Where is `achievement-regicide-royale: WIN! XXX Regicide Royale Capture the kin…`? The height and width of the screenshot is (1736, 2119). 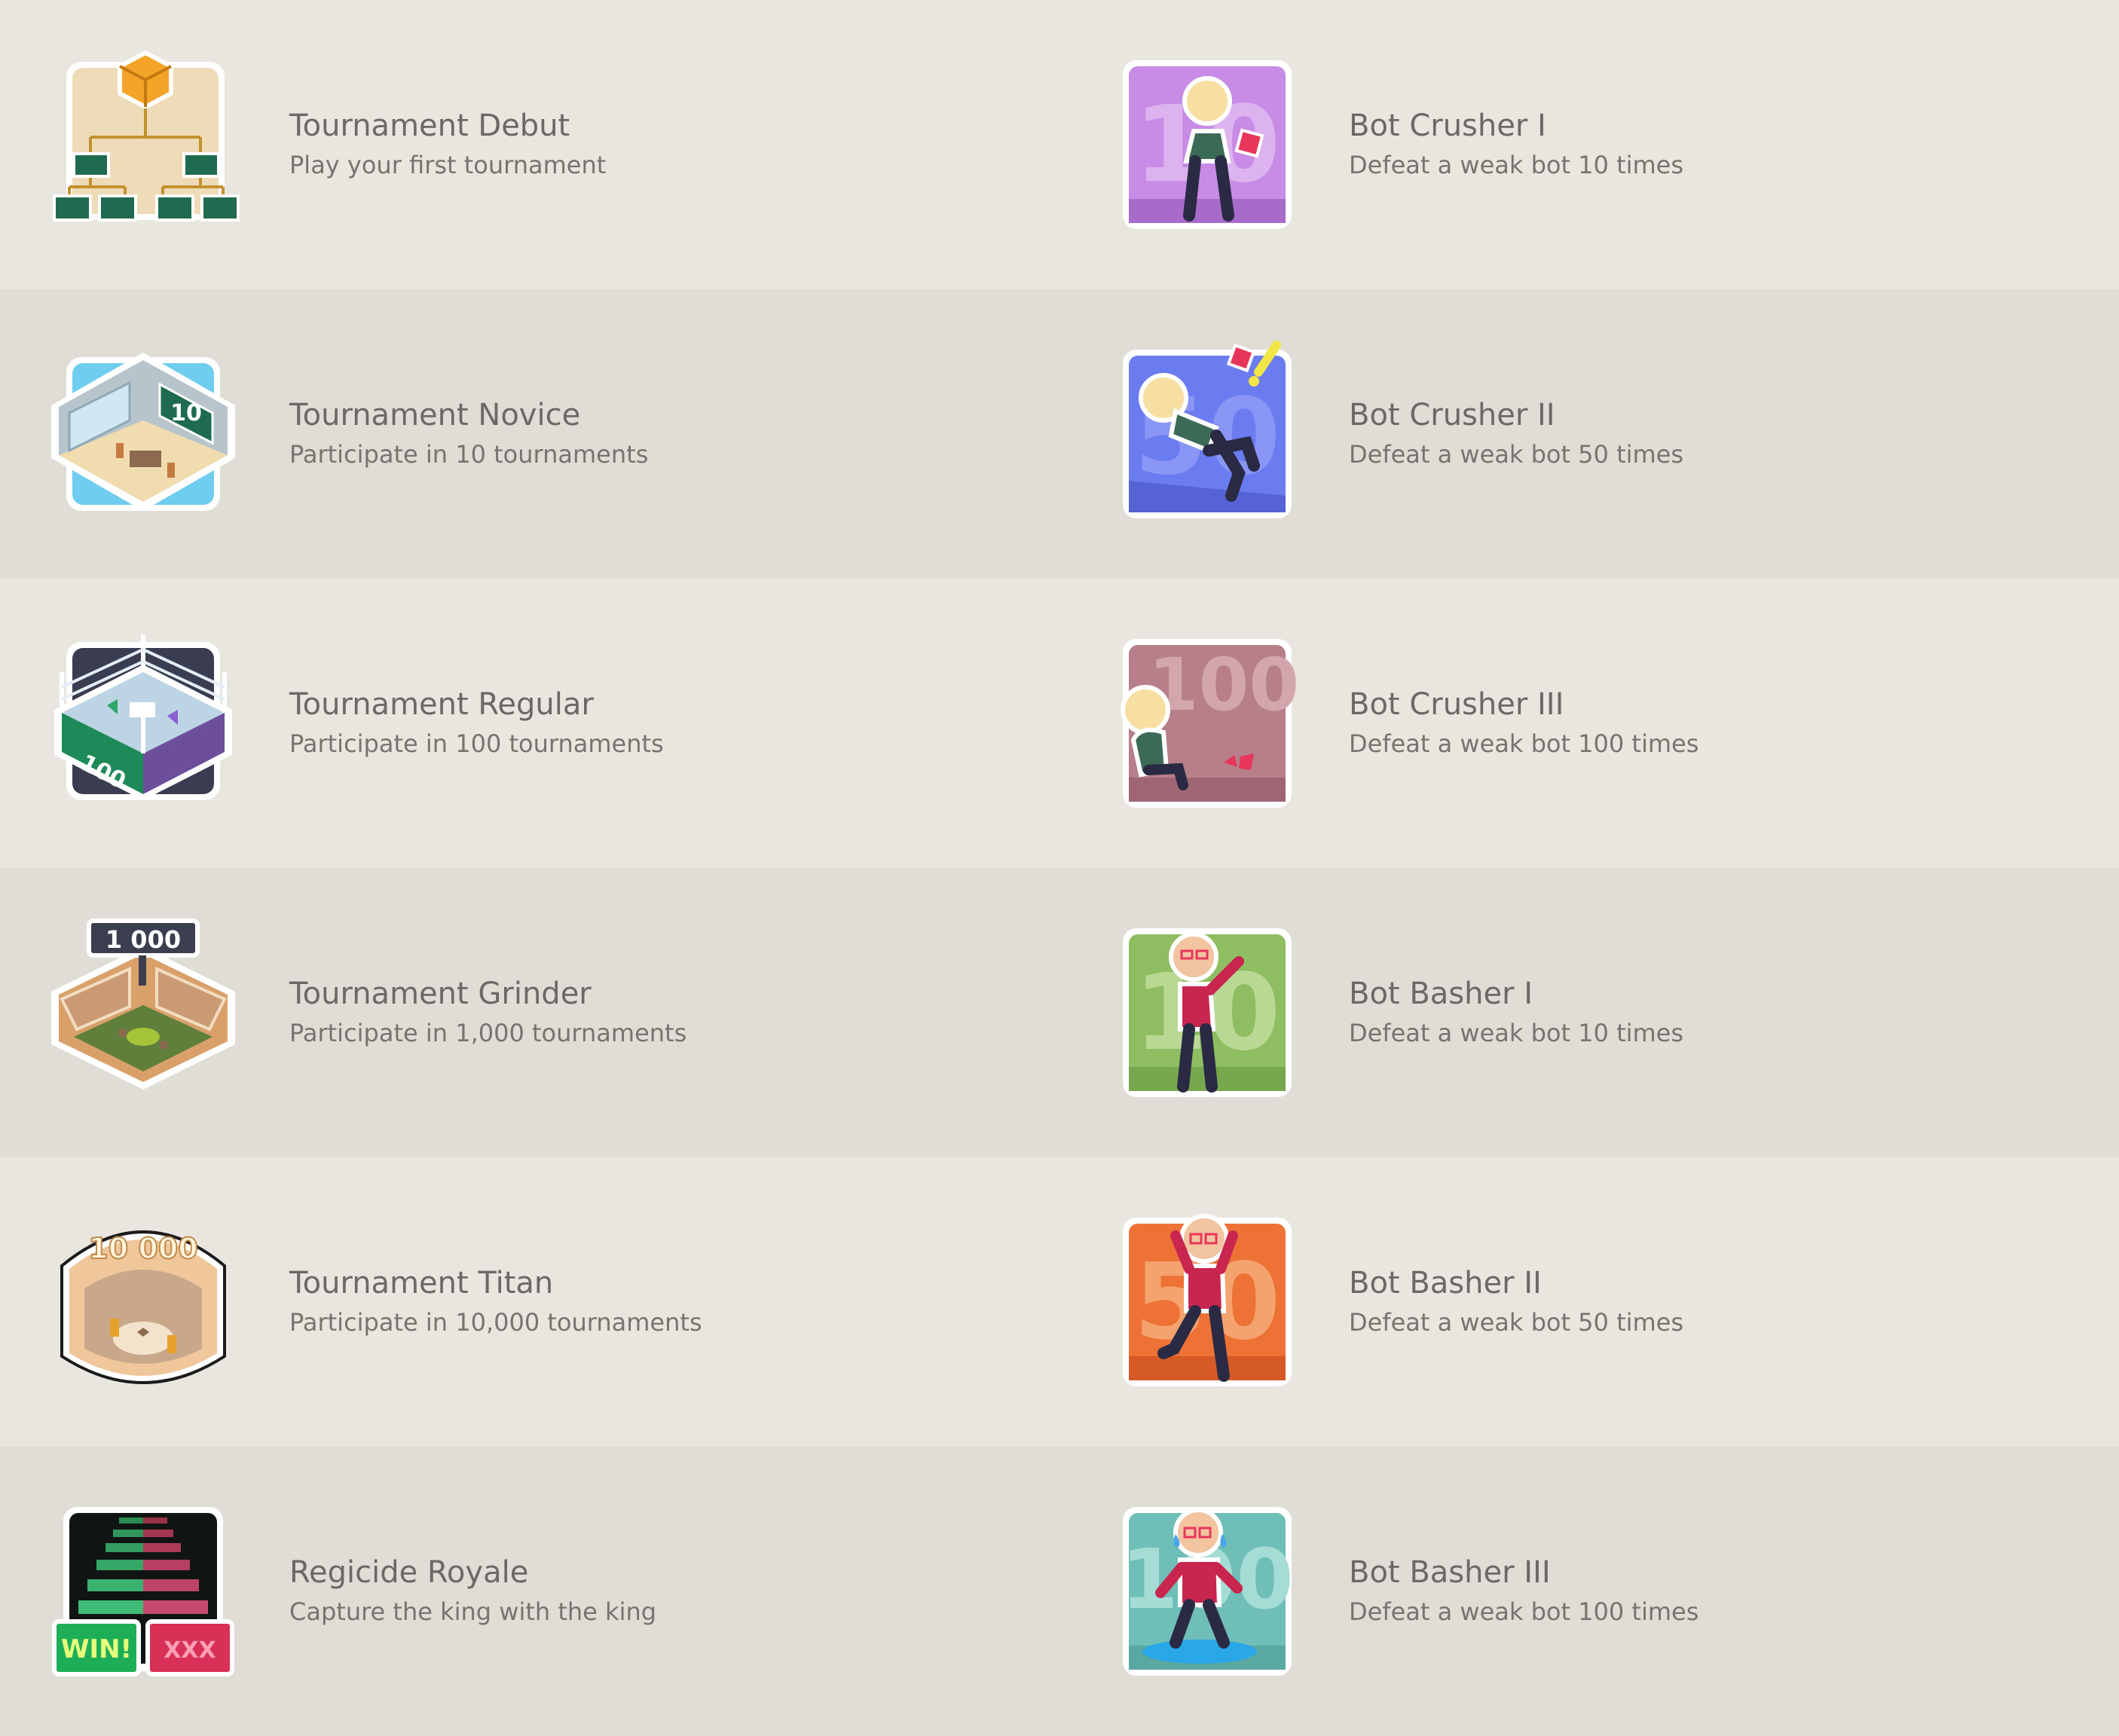 achievement-regicide-royale: WIN! XXX Regicide Royale Capture the kin… is located at coordinates (530, 1591).